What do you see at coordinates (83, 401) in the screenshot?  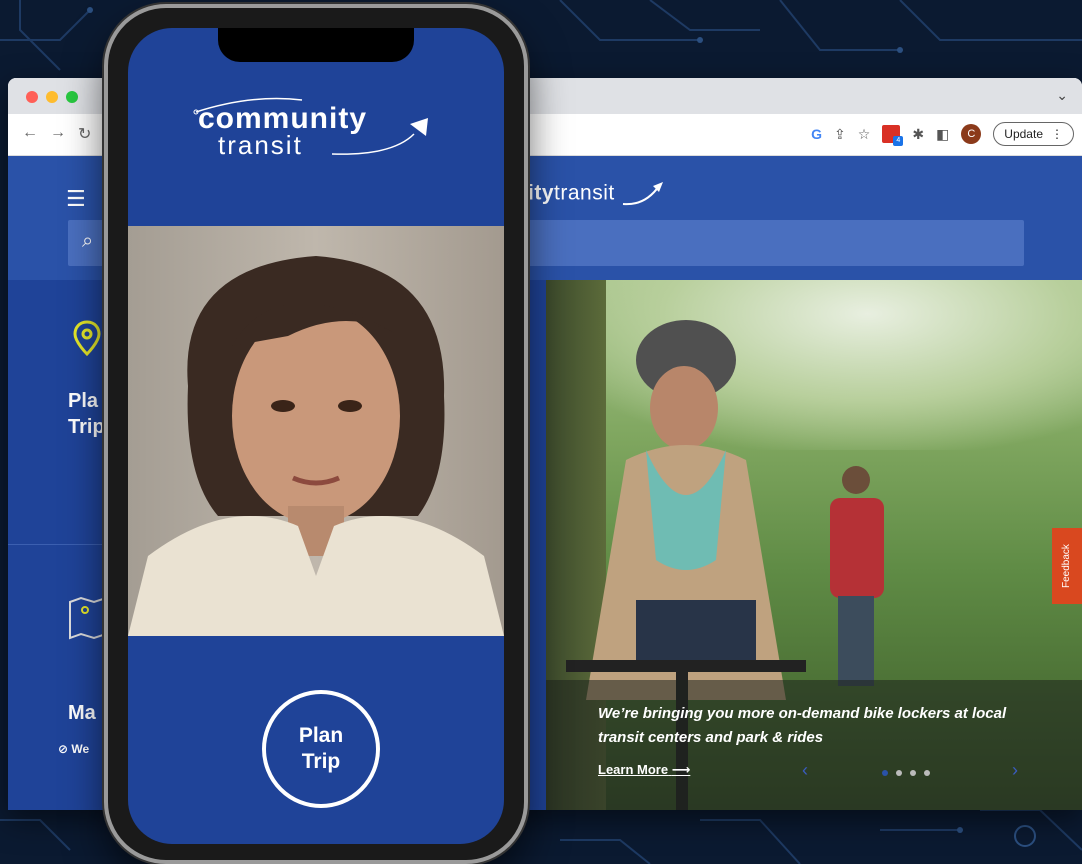 I see `plan-trip-card-line1: Pla` at bounding box center [83, 401].